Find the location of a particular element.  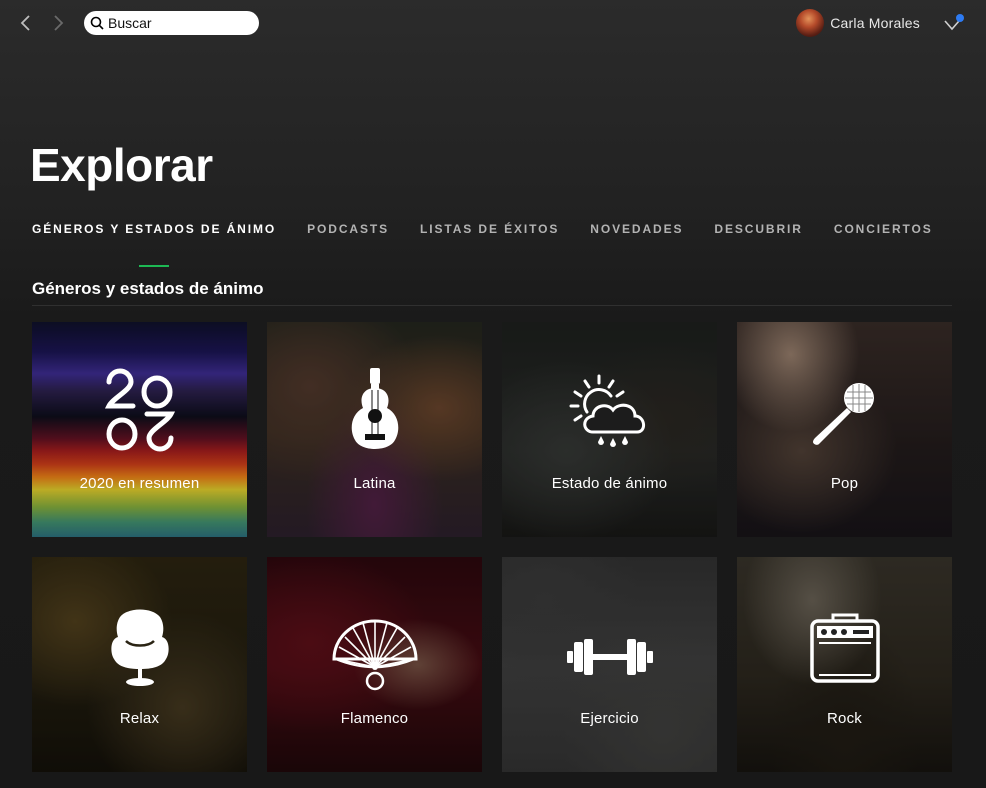

category-tile-ejercicio: Ejercicio is located at coordinates (609, 664).